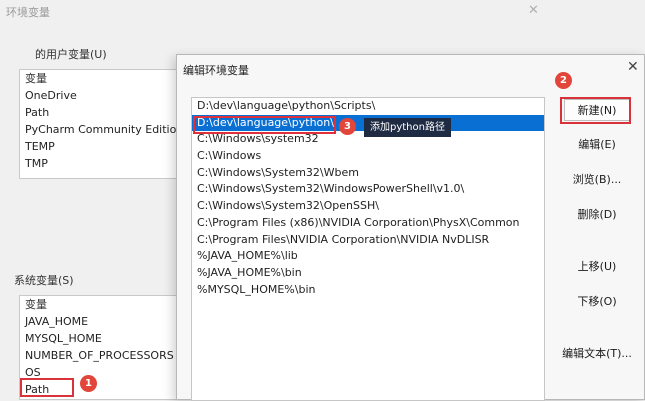 The width and height of the screenshot is (645, 401). Describe the element at coordinates (47, 387) in the screenshot. I see `path-highlight-box` at that location.